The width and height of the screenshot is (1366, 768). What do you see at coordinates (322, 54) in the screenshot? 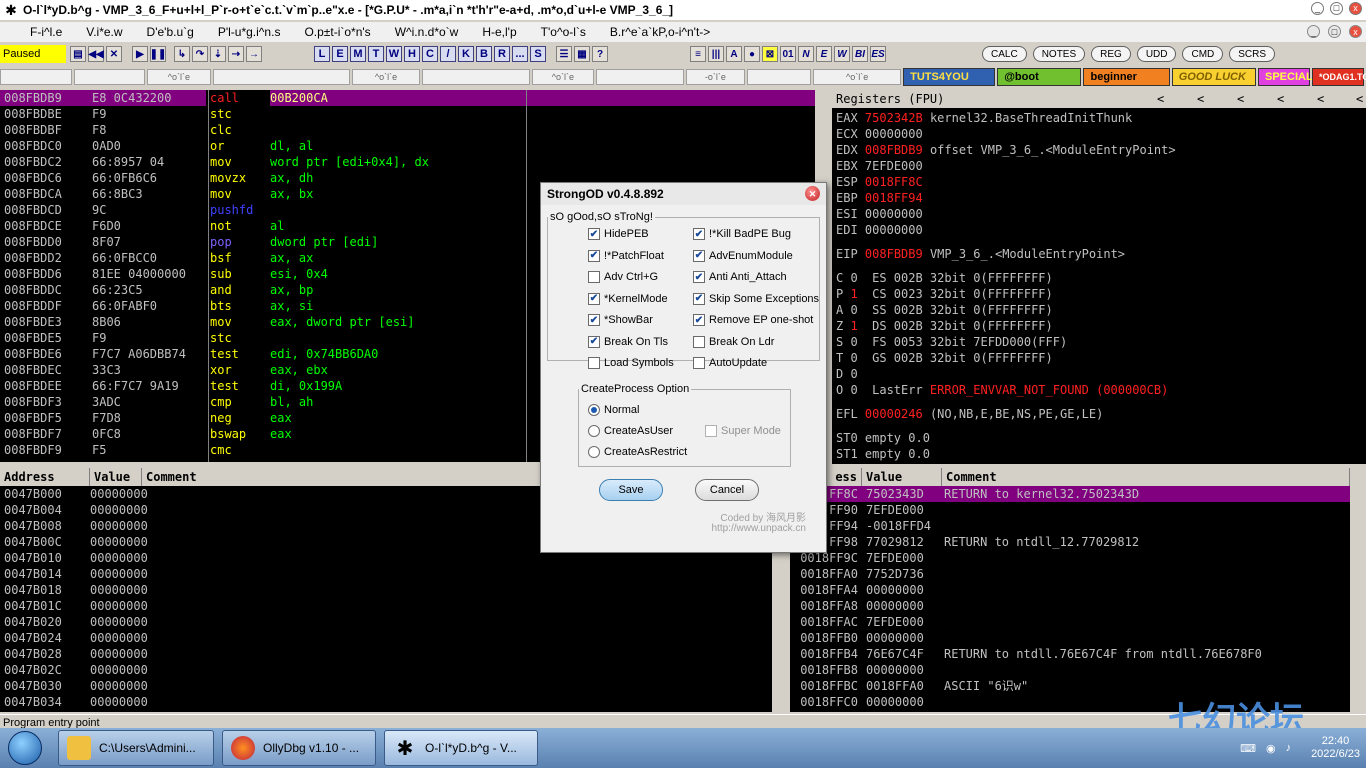
I see `toolbar-button-l: L` at bounding box center [322, 54].